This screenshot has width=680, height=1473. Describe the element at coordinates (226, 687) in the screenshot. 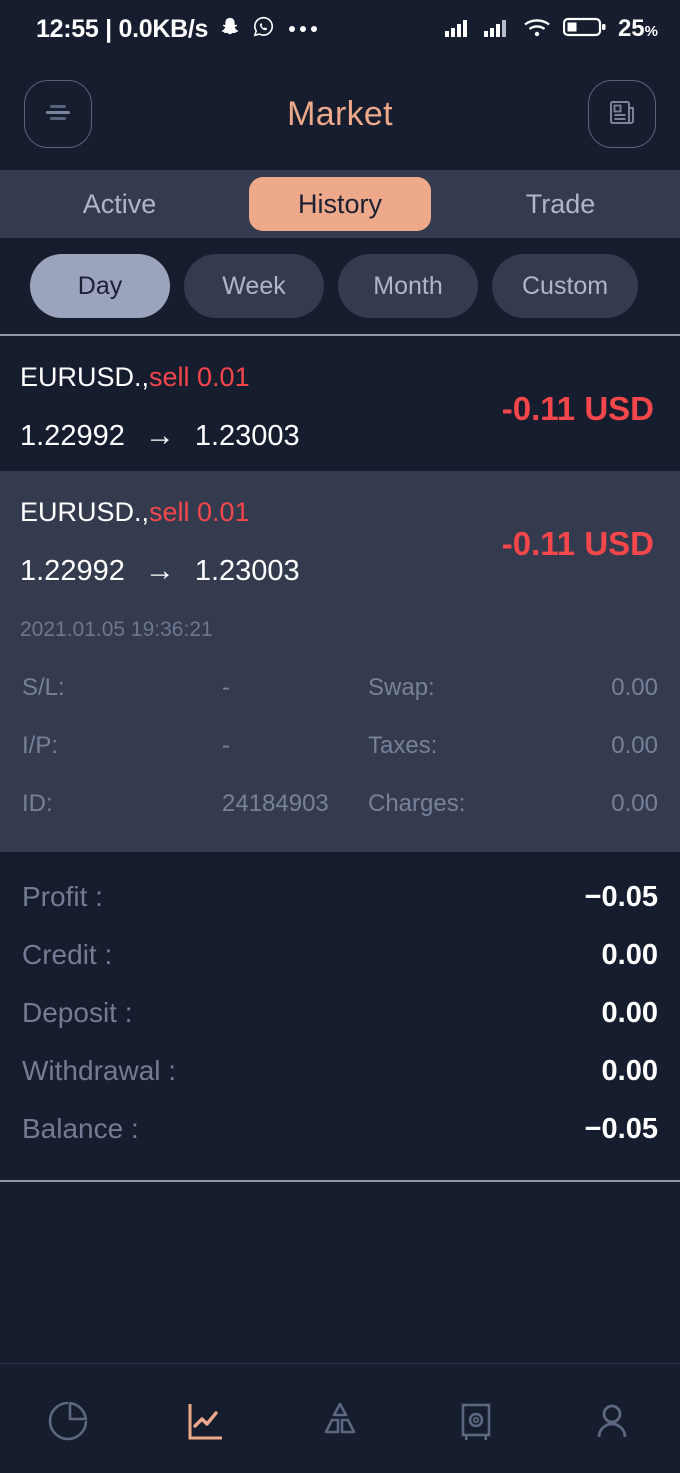

I see `detail-sl-value: -` at that location.